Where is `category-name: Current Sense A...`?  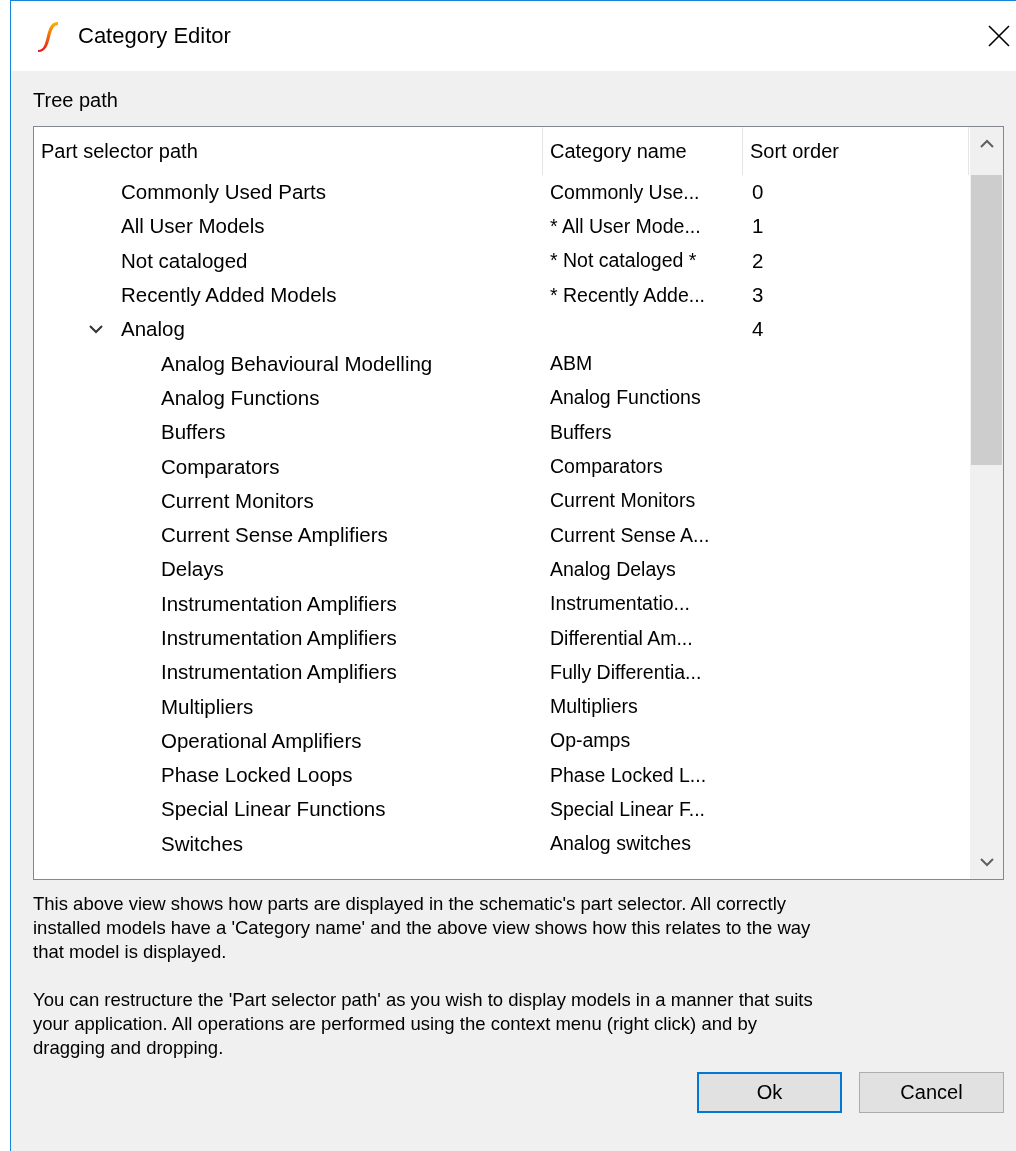
category-name: Current Sense A... is located at coordinates (630, 534).